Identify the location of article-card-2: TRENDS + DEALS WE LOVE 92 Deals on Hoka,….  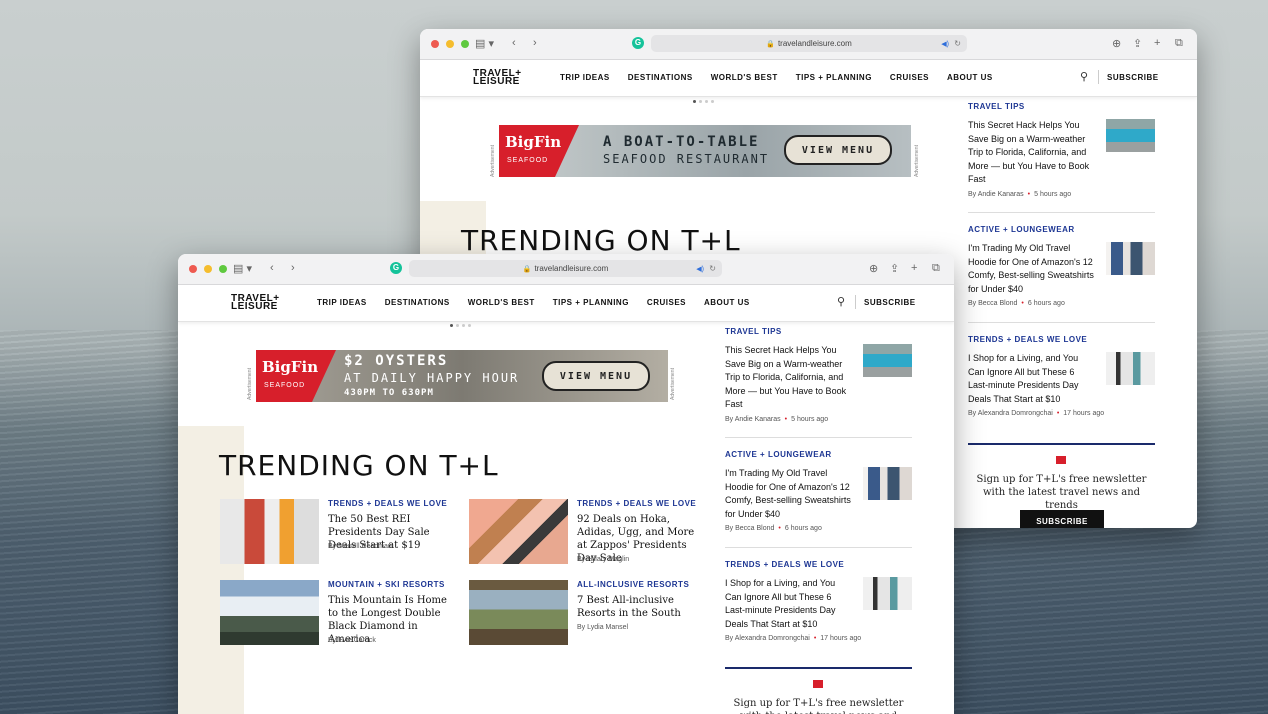
(589, 534).